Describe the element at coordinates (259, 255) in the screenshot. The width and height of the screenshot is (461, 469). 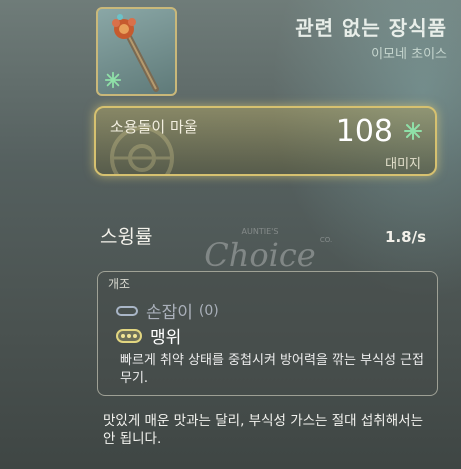
I see `watermark-main: Choice` at that location.